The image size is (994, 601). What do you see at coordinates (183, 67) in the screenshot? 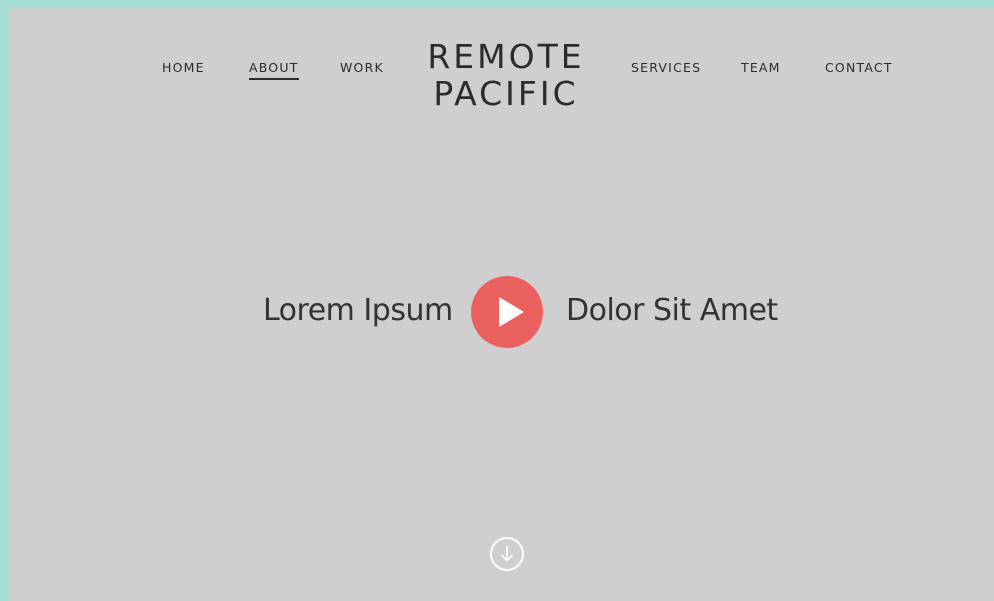
I see `nav-item-home: HOME` at bounding box center [183, 67].